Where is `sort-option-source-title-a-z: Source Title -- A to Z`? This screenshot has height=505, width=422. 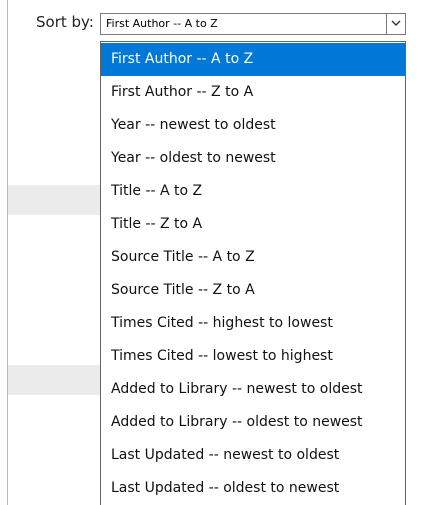 sort-option-source-title-a-z: Source Title -- A to Z is located at coordinates (253, 257).